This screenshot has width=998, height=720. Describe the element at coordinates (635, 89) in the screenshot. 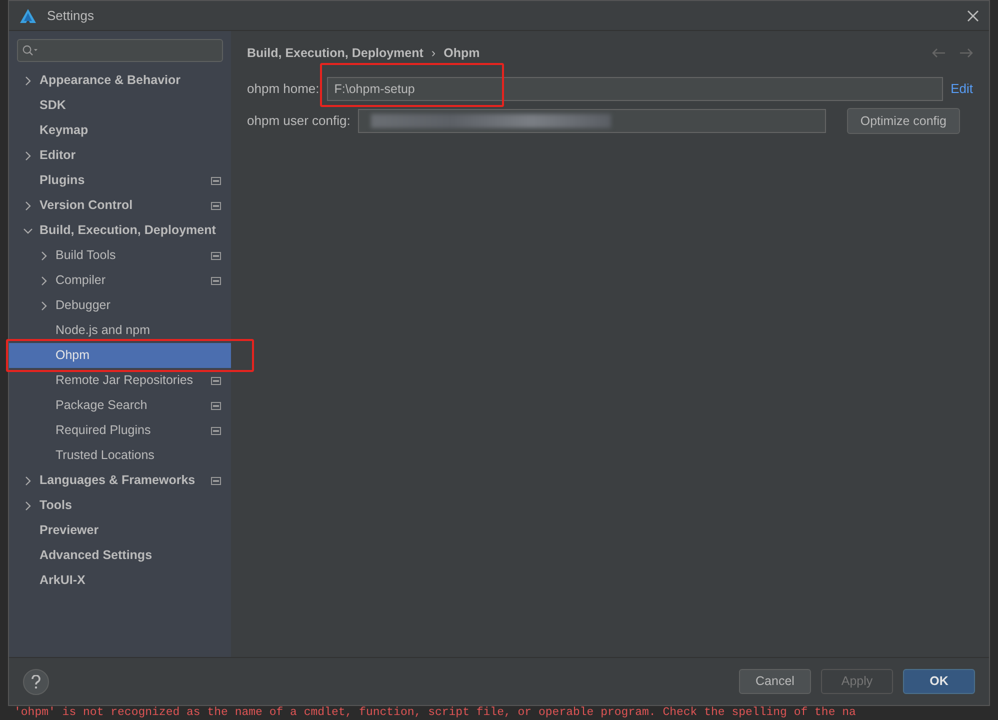

I see `ohpm-home-field: F:\ohpm-setup` at that location.